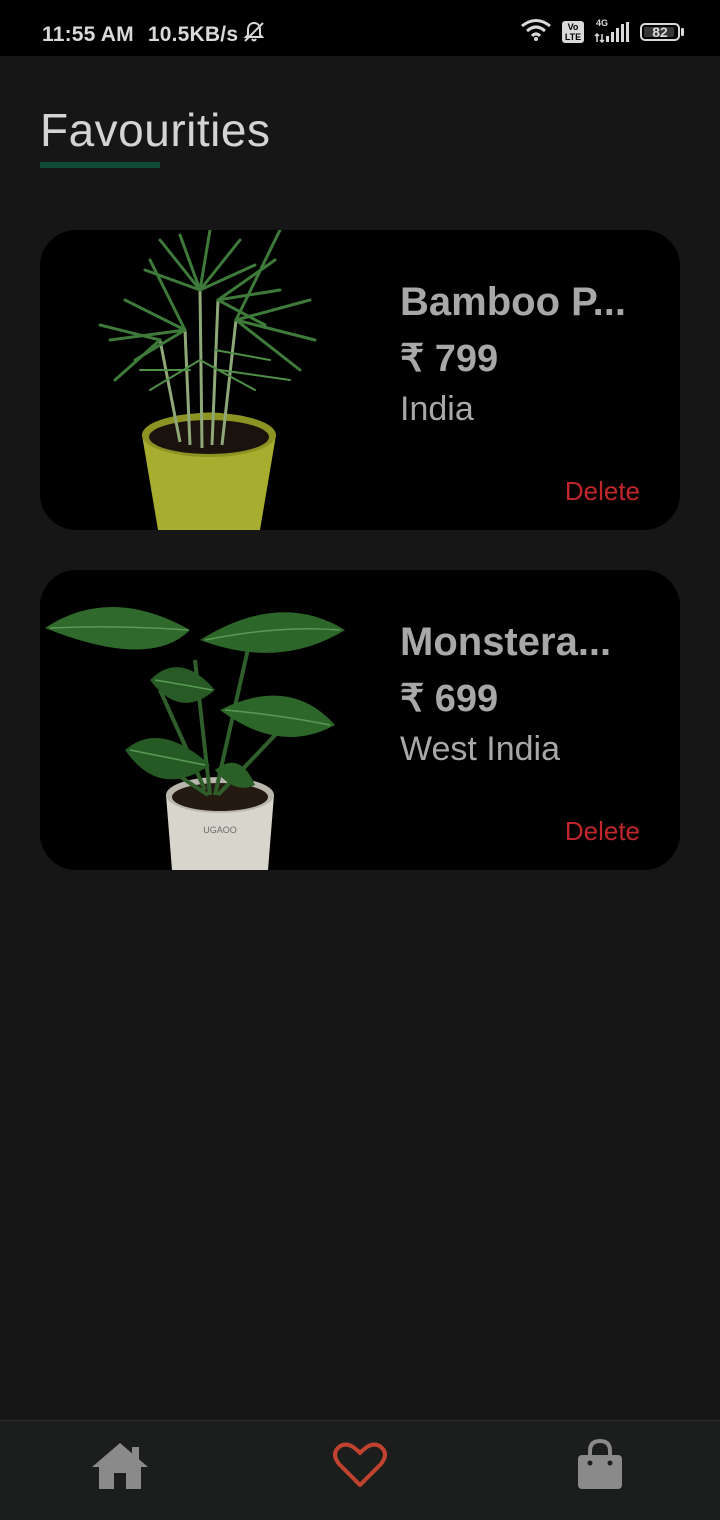 Image resolution: width=720 pixels, height=1520 pixels. What do you see at coordinates (360, 28) in the screenshot?
I see `status-bar: 11:55 AM 10.5KB/s Vo LTE 4G 82` at bounding box center [360, 28].